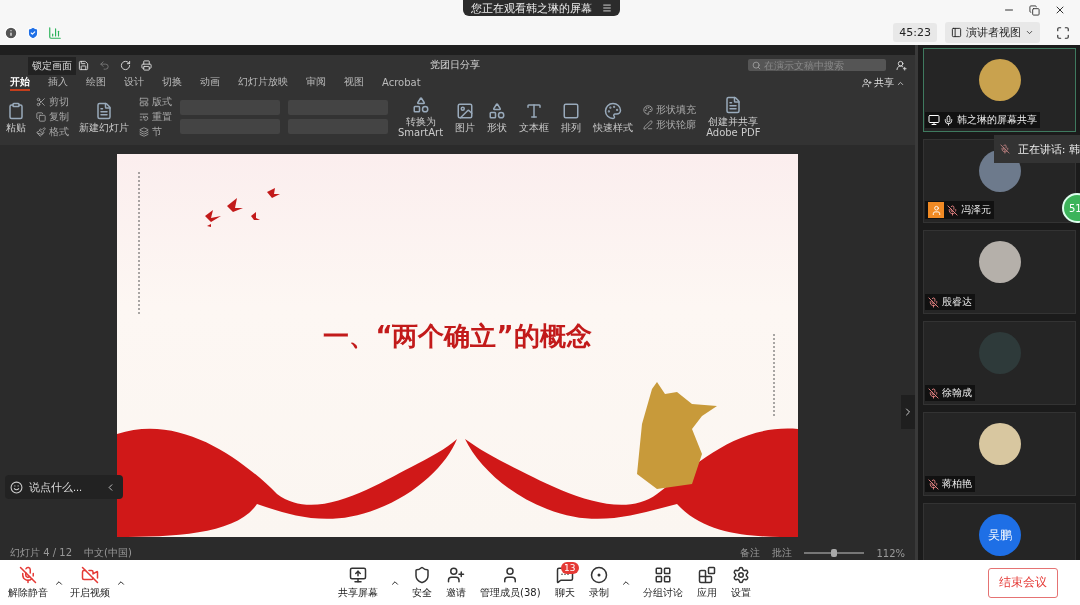 The image size is (1080, 605). What do you see at coordinates (41, 553) in the screenshot?
I see `slide-counter: 幻灯片 4 / 12` at bounding box center [41, 553].